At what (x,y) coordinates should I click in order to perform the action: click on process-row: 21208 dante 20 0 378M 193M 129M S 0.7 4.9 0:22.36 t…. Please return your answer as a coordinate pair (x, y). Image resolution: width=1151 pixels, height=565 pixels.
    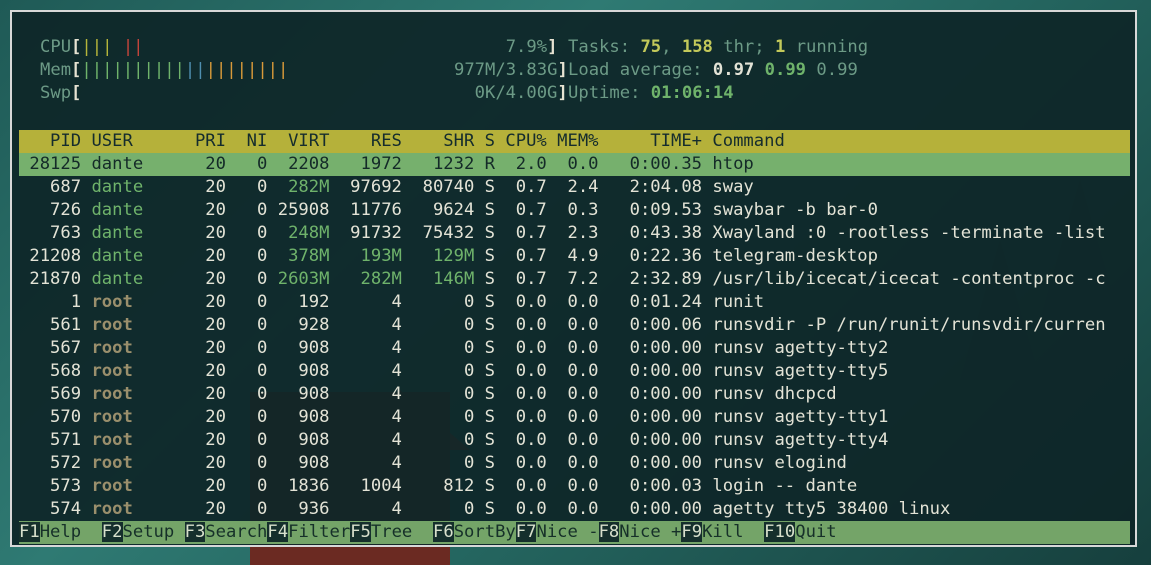
    Looking at the image, I should click on (572, 256).